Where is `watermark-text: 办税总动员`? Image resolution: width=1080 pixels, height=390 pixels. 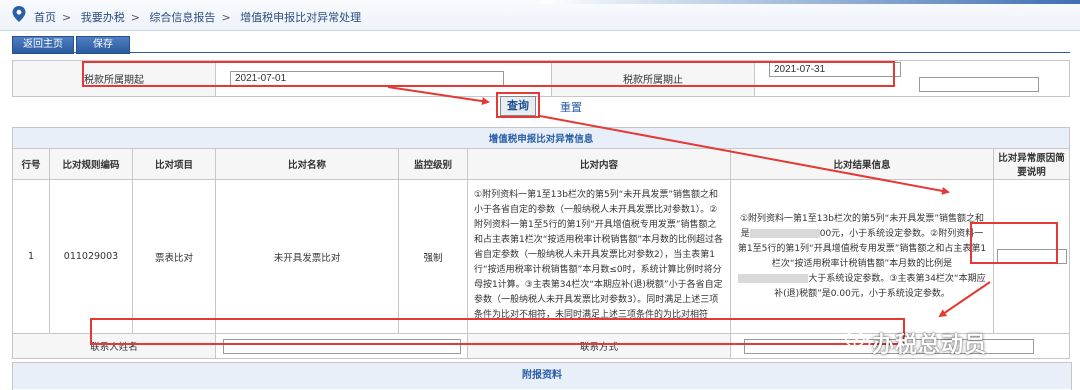 watermark-text: 办税总动员 is located at coordinates (930, 345).